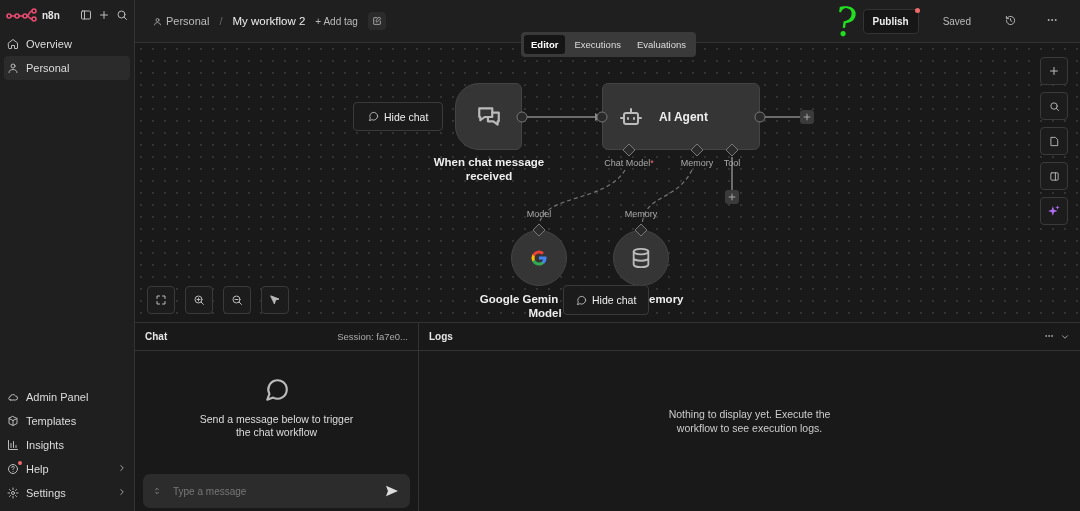 The width and height of the screenshot is (1080, 511). I want to click on zoom-in-icon, so click(199, 300).